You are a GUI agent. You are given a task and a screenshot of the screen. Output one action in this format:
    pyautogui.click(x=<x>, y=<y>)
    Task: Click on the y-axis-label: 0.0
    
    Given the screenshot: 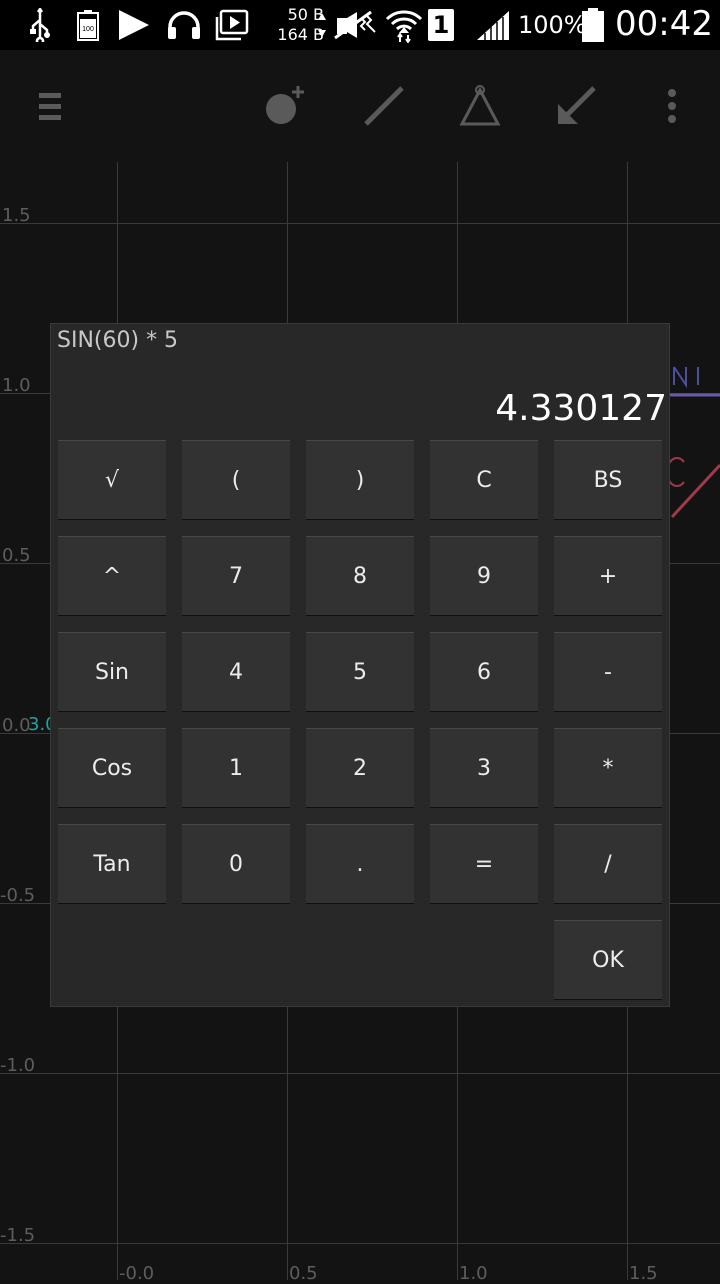 What is the action you would take?
    pyautogui.click(x=16, y=725)
    